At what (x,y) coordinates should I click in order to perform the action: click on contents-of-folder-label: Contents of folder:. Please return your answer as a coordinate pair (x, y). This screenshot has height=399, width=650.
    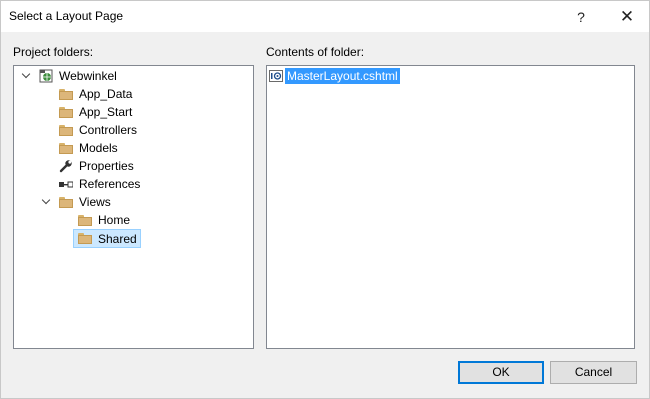
    Looking at the image, I should click on (315, 52).